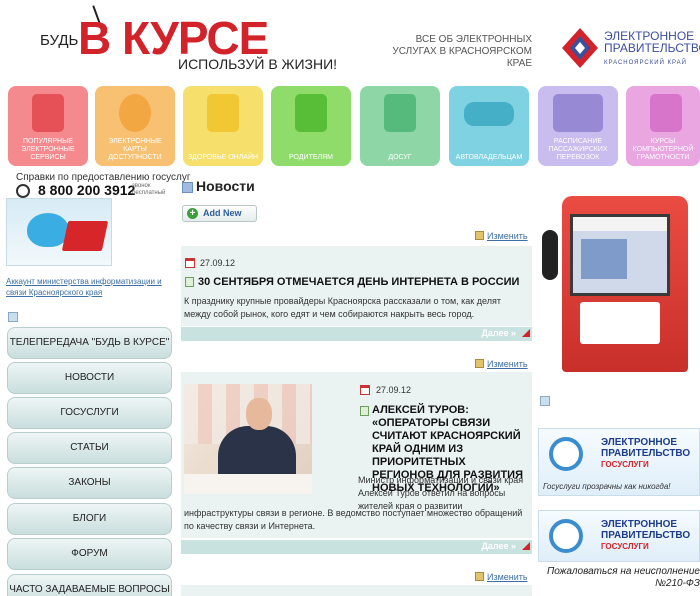 This screenshot has height=596, width=700. Describe the element at coordinates (604, 259) in the screenshot. I see `kiosk-screen-content` at that location.